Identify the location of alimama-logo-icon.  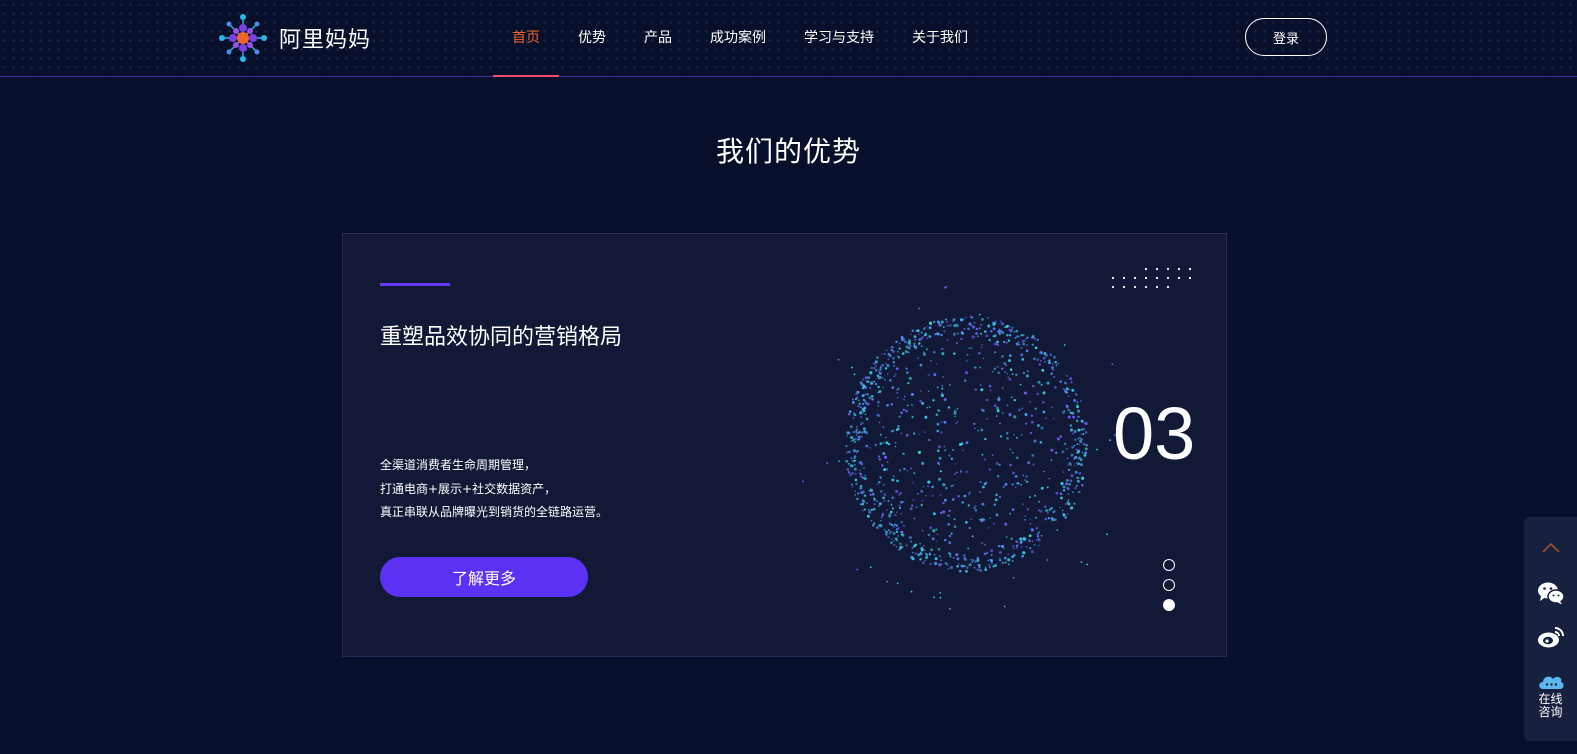
(243, 38).